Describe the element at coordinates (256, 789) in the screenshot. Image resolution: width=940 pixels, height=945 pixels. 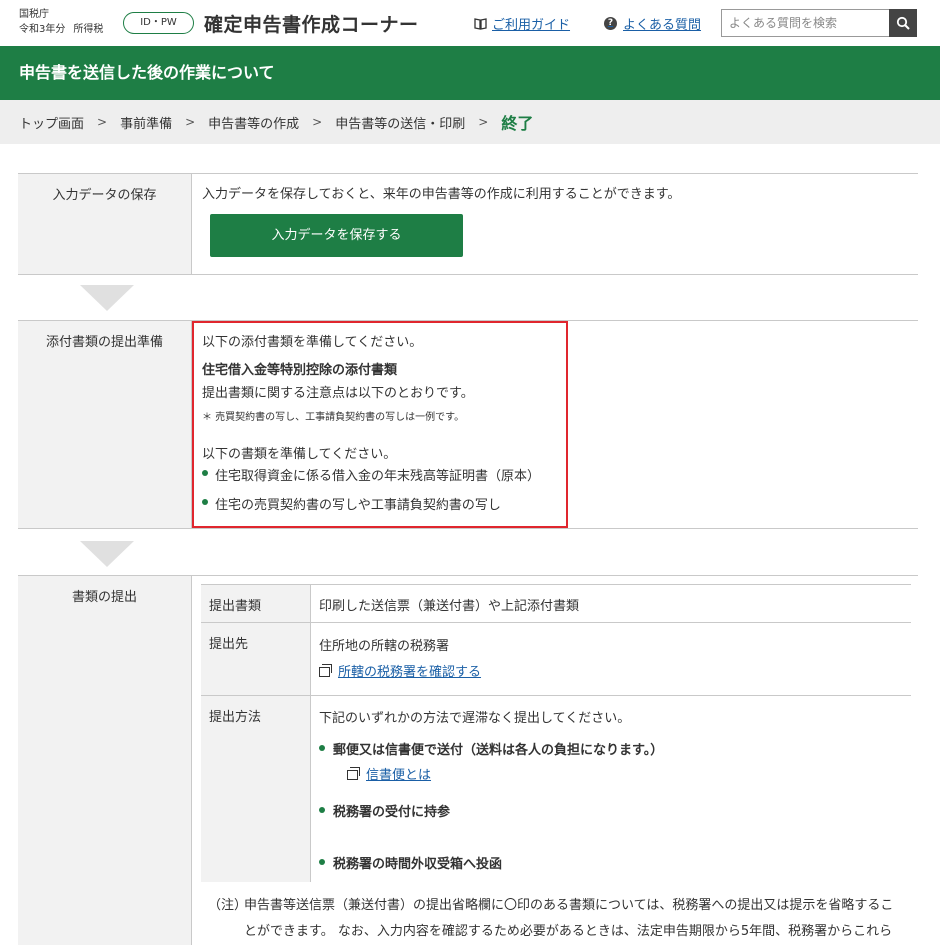
I see `method-label: 提出方法` at that location.